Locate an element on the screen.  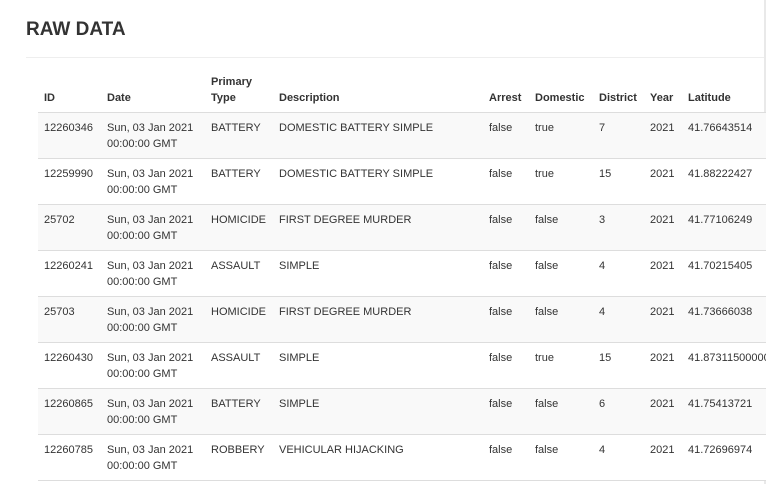
column-header-primary-type: Primary Type is located at coordinates (239, 92).